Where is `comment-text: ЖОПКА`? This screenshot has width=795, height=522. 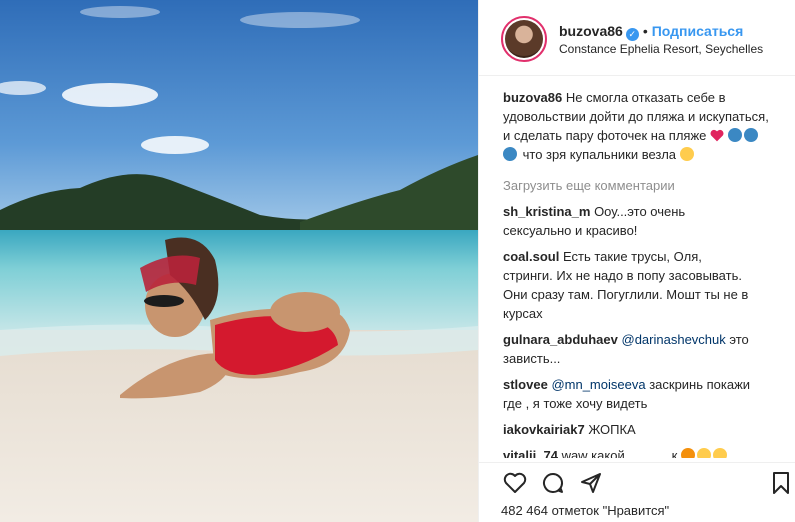 comment-text: ЖОПКА is located at coordinates (612, 429).